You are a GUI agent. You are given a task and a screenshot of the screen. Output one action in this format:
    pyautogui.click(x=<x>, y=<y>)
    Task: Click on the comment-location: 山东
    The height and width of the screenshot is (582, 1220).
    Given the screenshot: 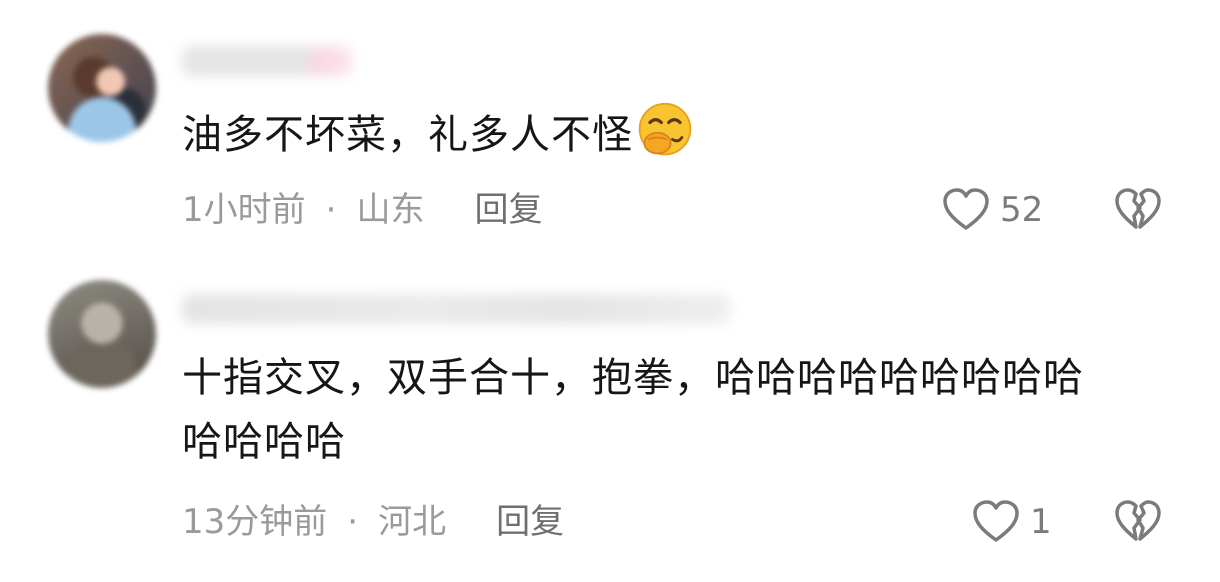 What is the action you would take?
    pyautogui.click(x=390, y=210)
    